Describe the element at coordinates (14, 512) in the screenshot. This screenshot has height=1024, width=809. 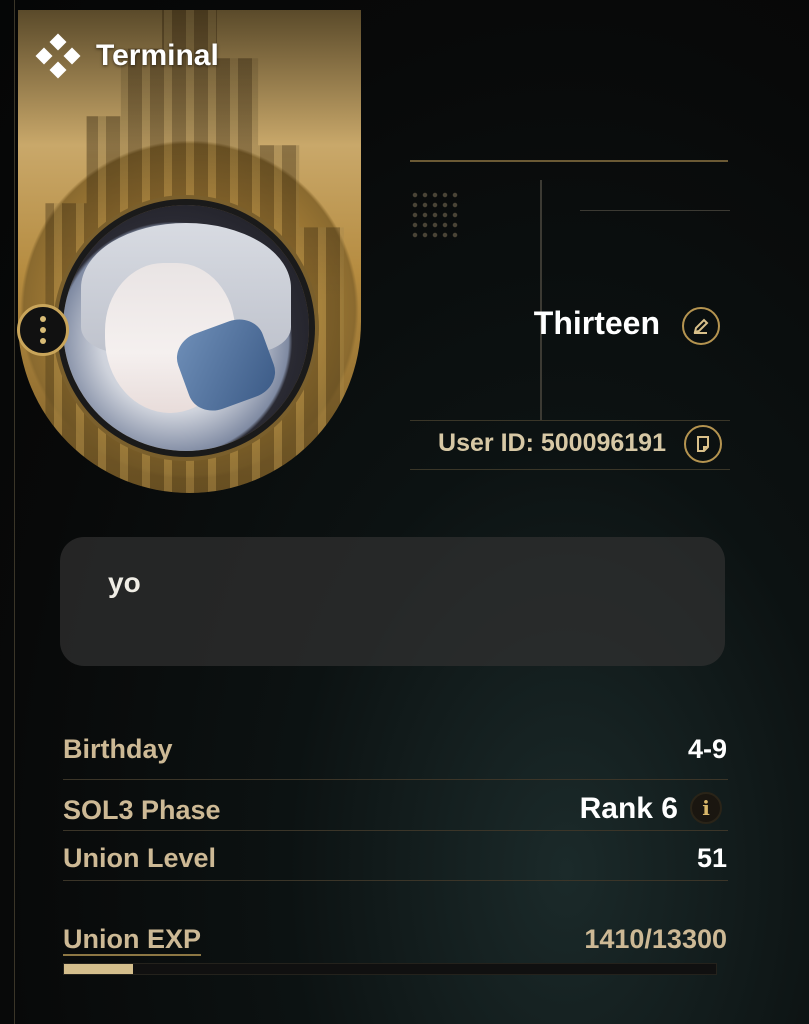
I see `frame-border` at that location.